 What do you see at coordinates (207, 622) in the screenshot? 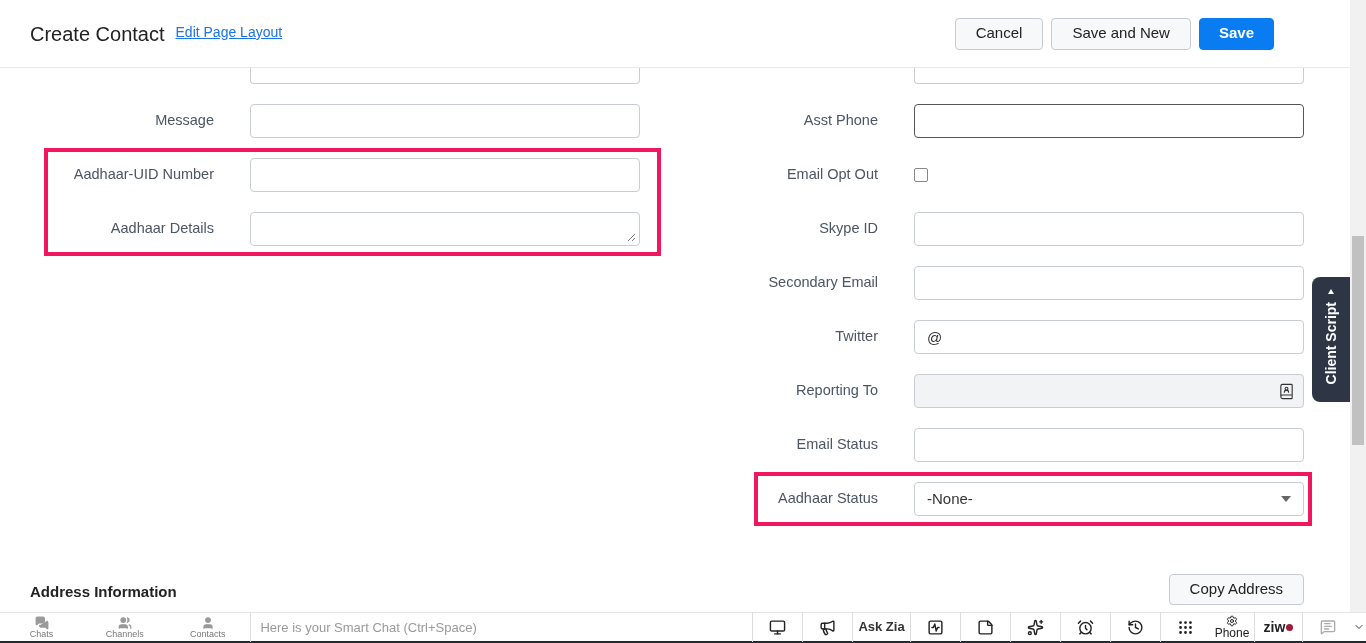
I see `person-icon` at bounding box center [207, 622].